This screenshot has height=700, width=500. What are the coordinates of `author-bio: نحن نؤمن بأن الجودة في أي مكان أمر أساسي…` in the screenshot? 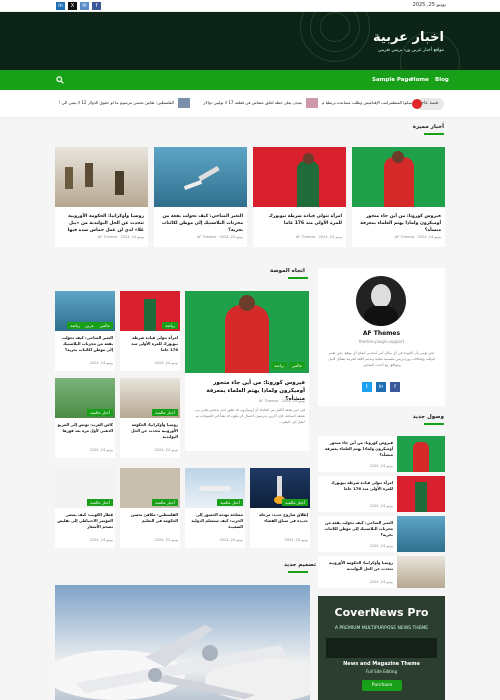 It's located at (381, 359).